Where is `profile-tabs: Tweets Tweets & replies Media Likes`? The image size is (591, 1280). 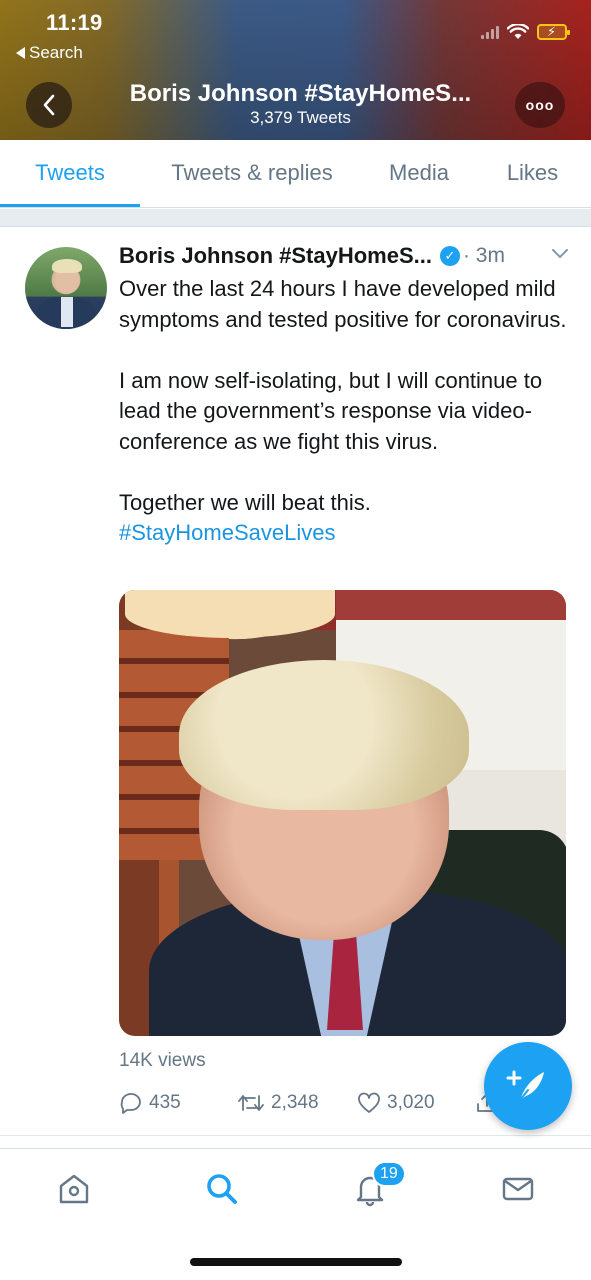 profile-tabs: Tweets Tweets & replies Media Likes is located at coordinates (295, 174).